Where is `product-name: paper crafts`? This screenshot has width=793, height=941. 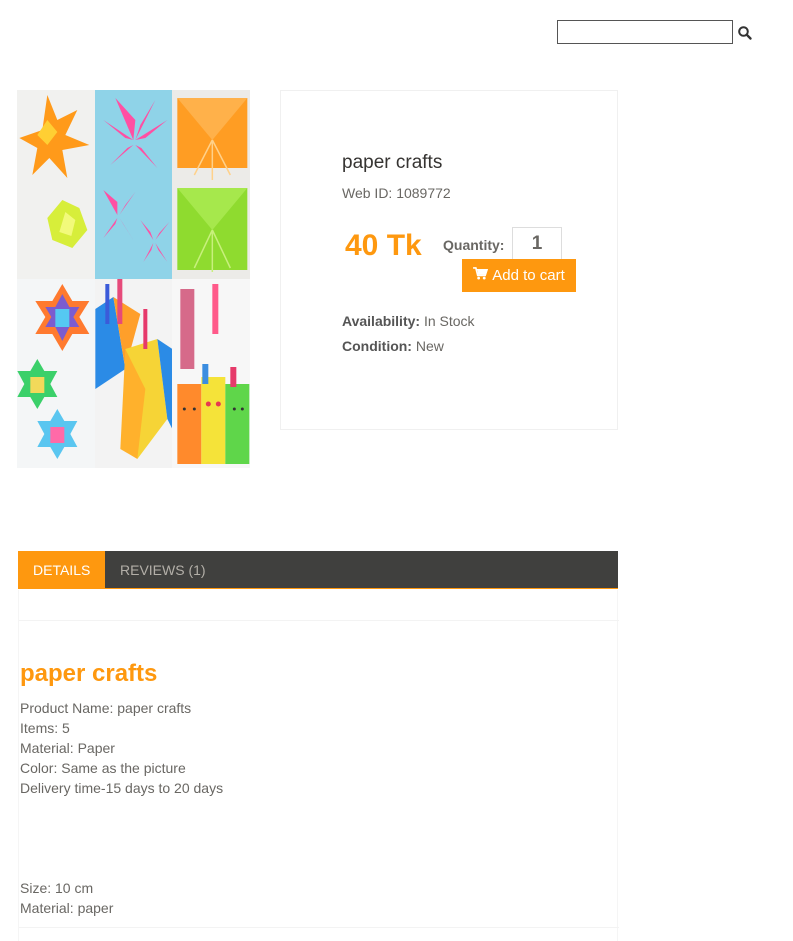 product-name: paper crafts is located at coordinates (392, 162).